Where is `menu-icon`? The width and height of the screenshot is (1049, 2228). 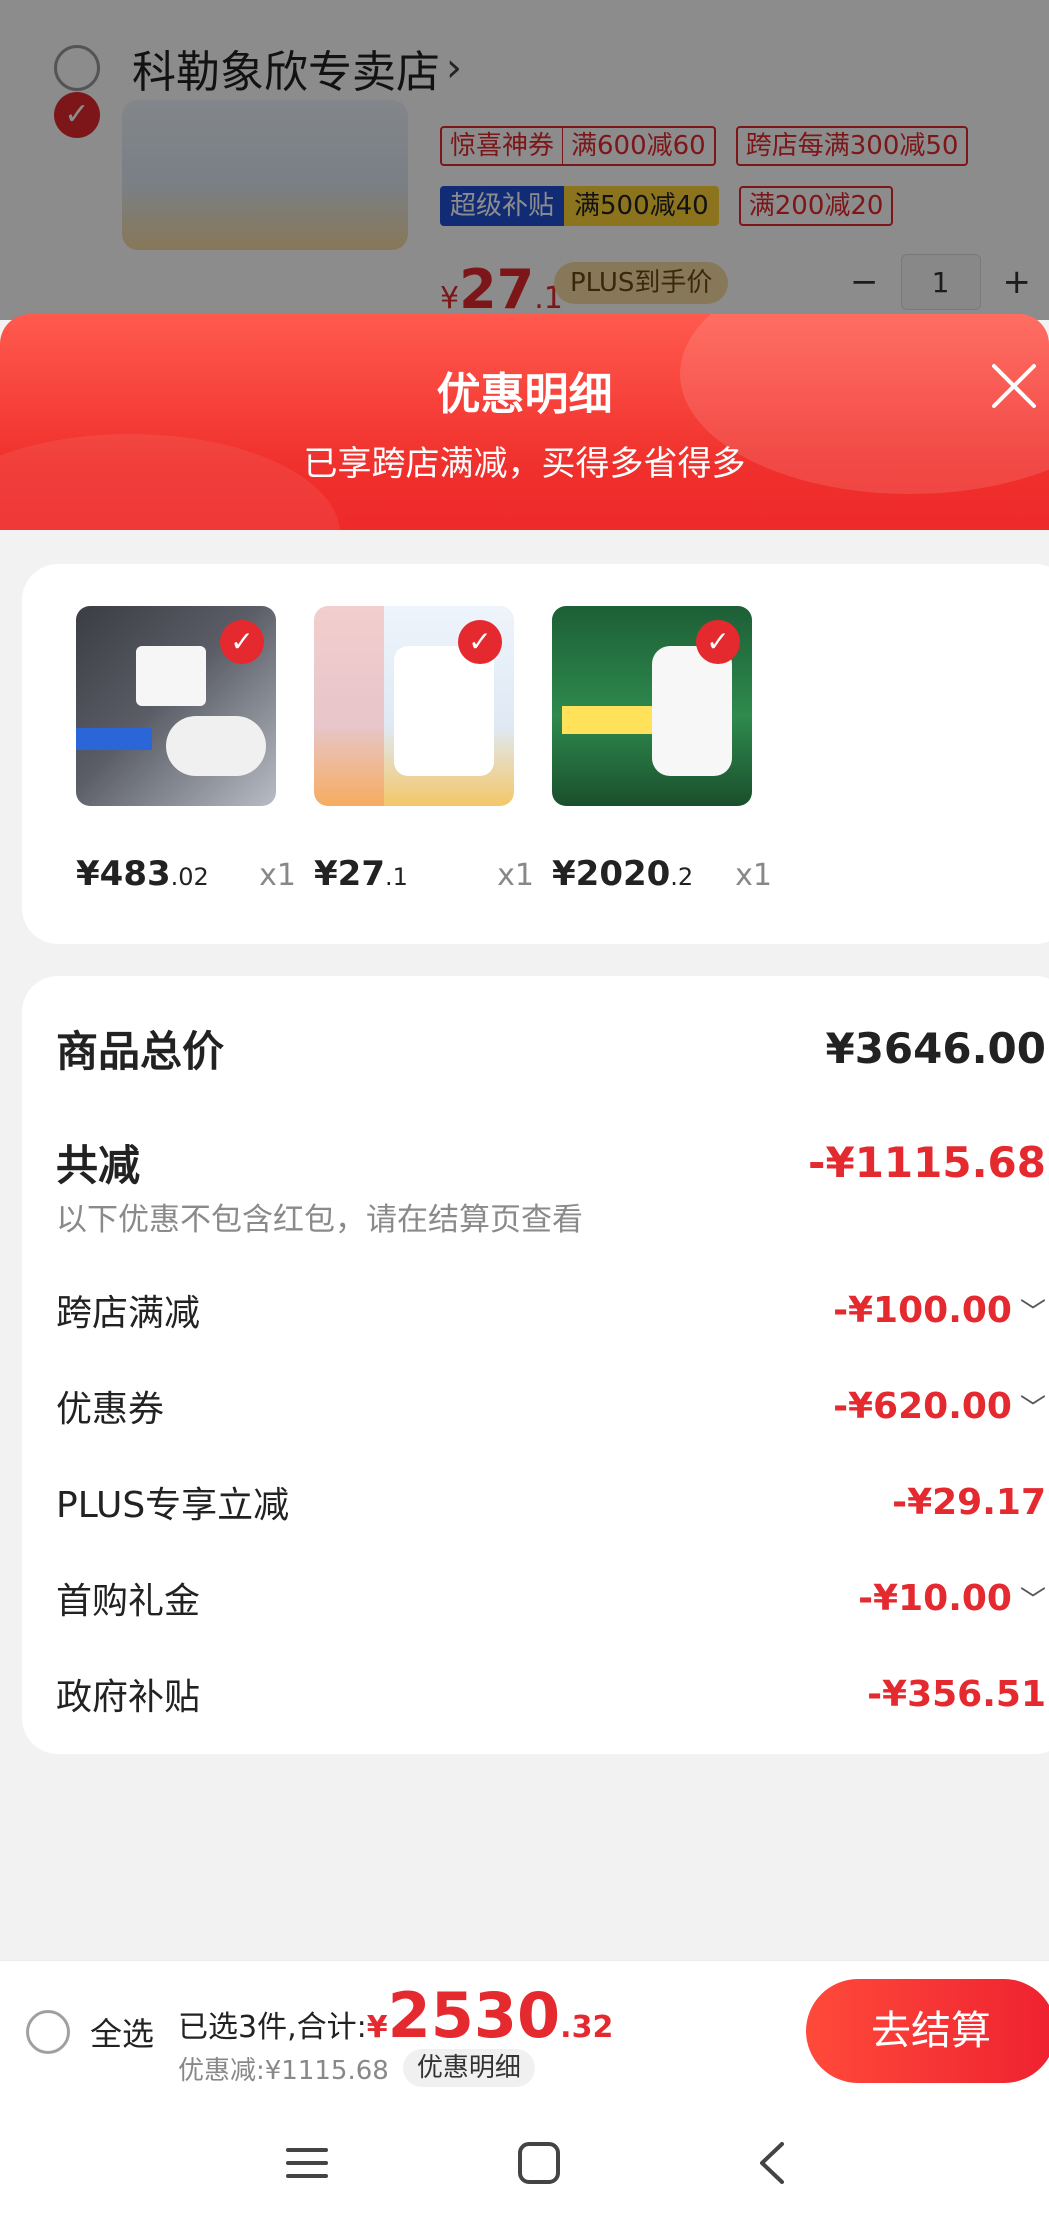
menu-icon is located at coordinates (307, 2163).